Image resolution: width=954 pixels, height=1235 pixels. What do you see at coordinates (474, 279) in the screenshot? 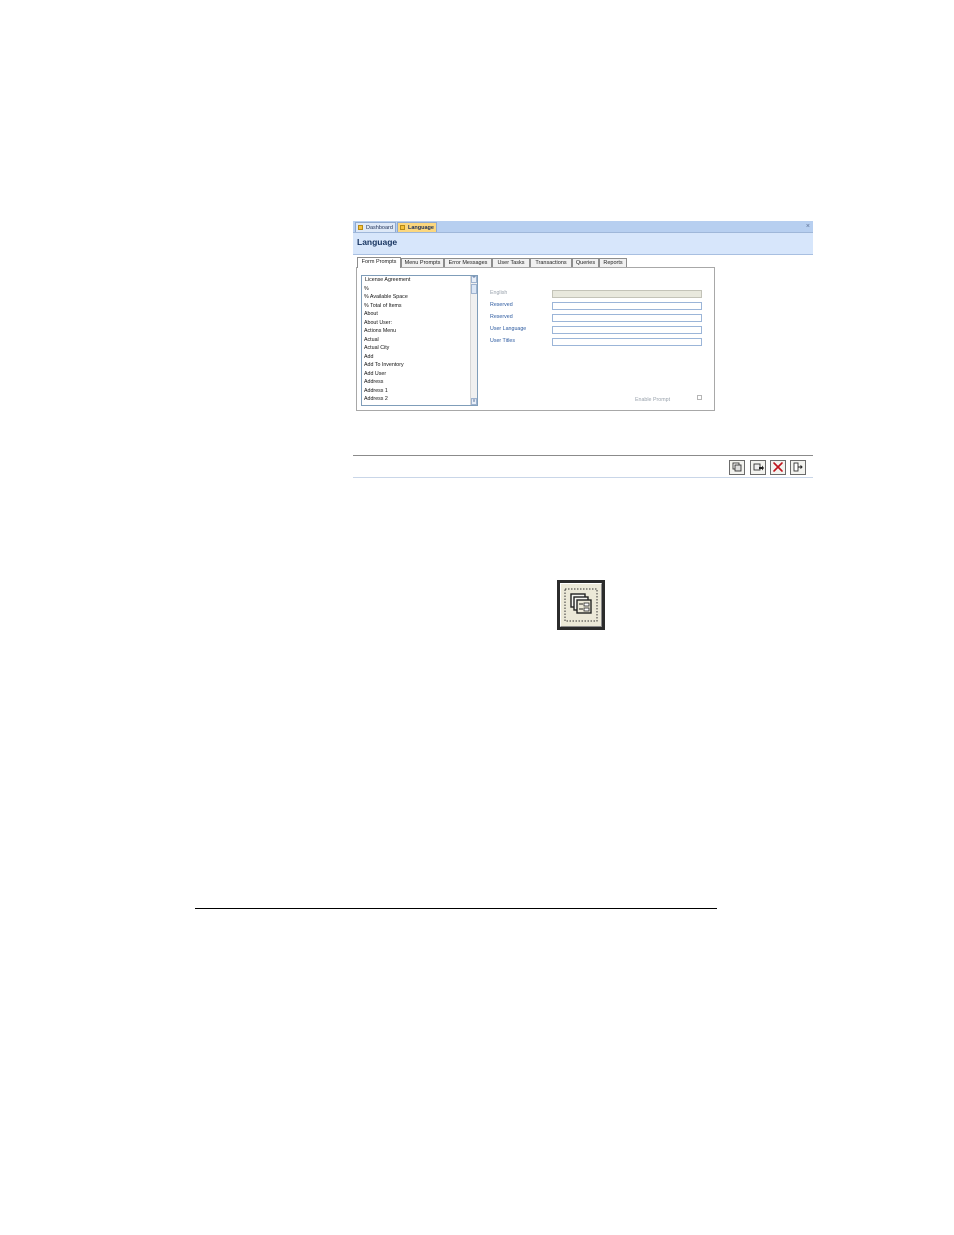
I see `scroll-up-icon: ^` at bounding box center [474, 279].